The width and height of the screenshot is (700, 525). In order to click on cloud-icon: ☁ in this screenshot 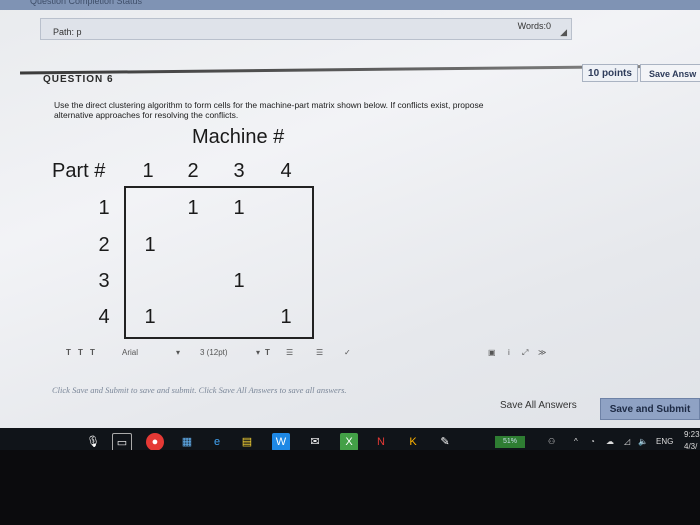, I will do `click(610, 441)`.